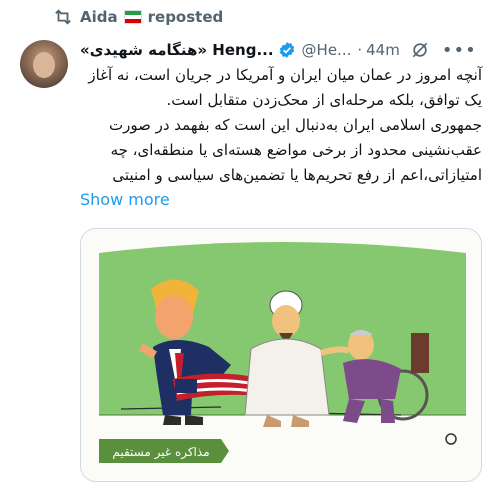 The height and width of the screenshot is (485, 500). I want to click on repost-indicator: Aida reposted, so click(137, 17).